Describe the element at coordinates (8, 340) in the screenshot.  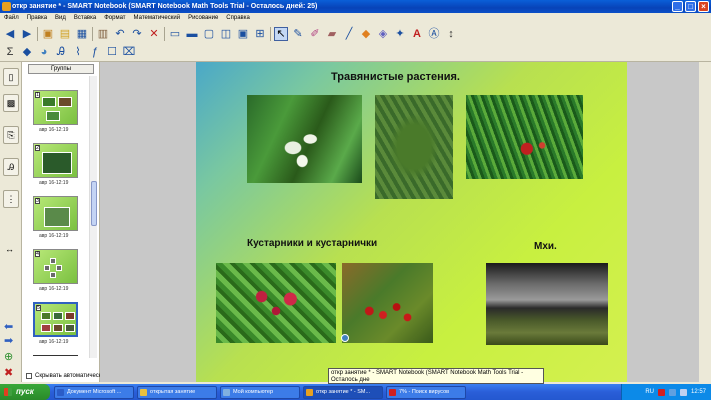
I see `next-page-icon: ➡` at that location.